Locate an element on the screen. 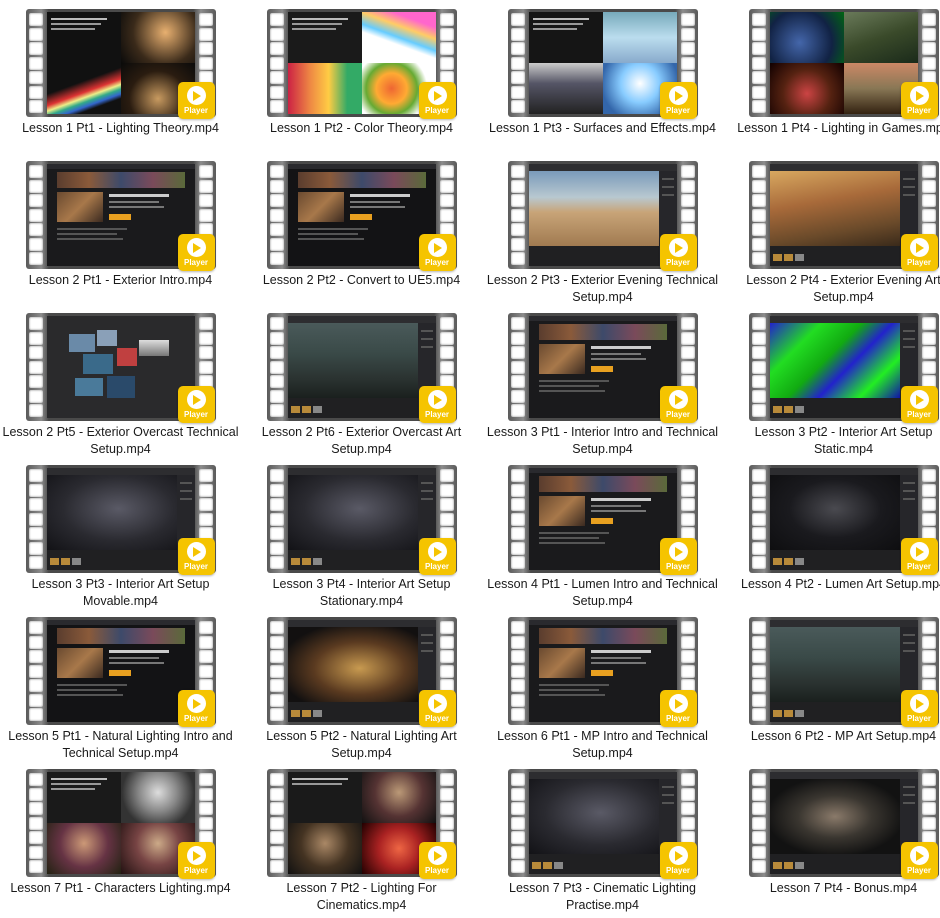 This screenshot has height=918, width=940. video-file-item: Player Lesson 2 Pt2 - Convert to UE5.mp4 is located at coordinates (361, 230).